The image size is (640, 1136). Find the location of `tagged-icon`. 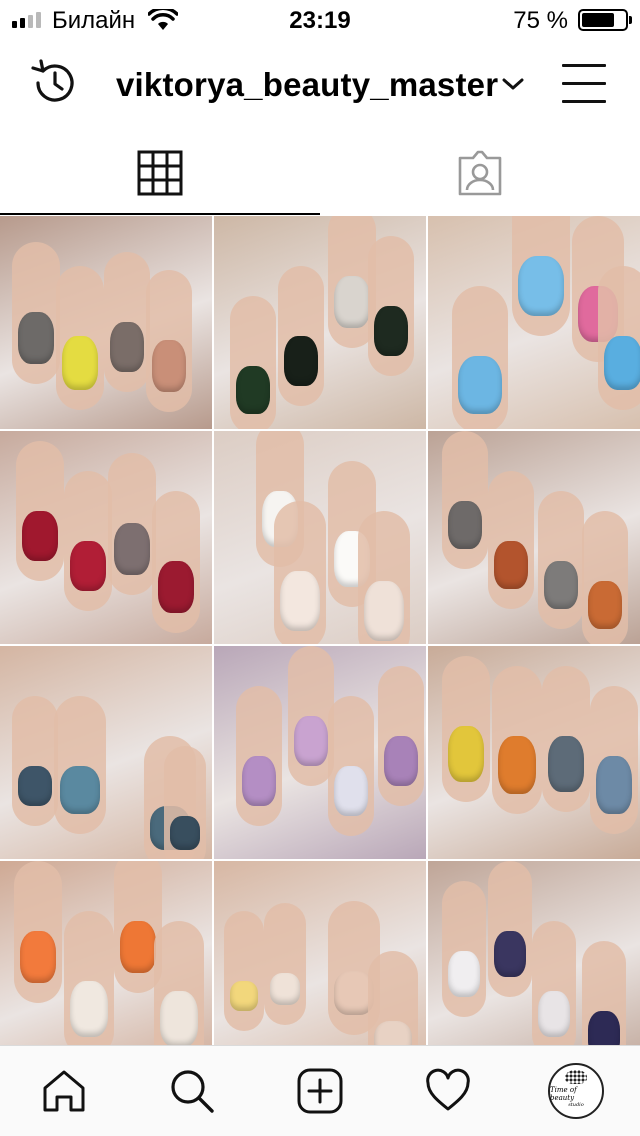

tagged-icon is located at coordinates (480, 172).